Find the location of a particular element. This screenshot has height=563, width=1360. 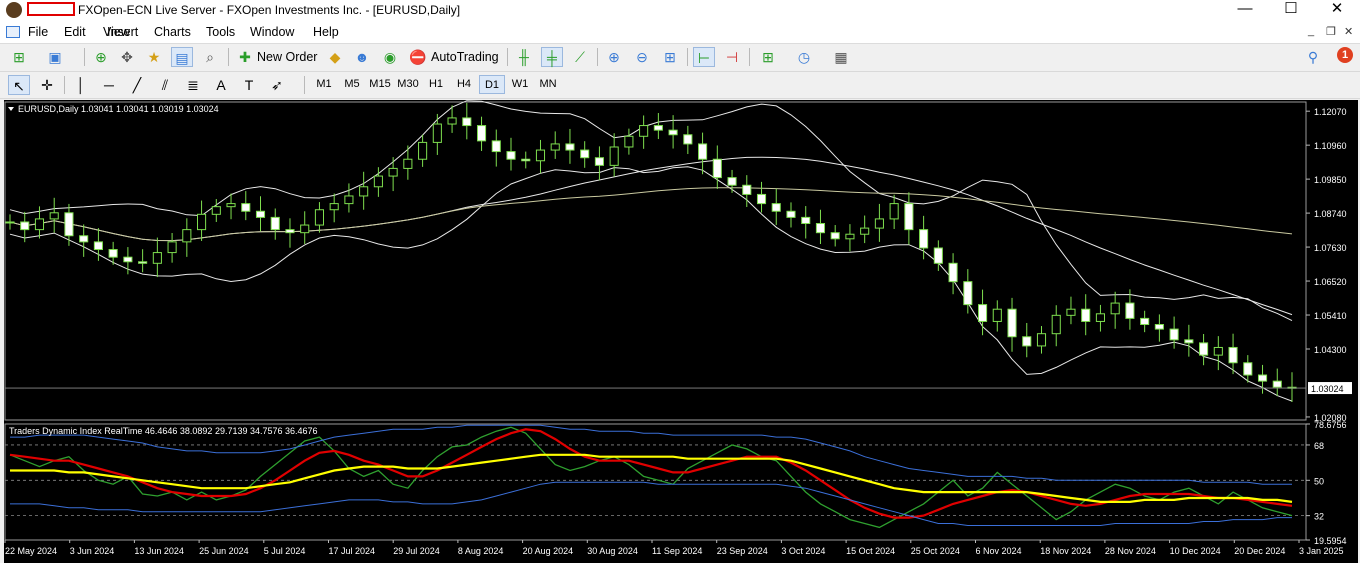

search-icon: ⚲ is located at coordinates (1313, 57).